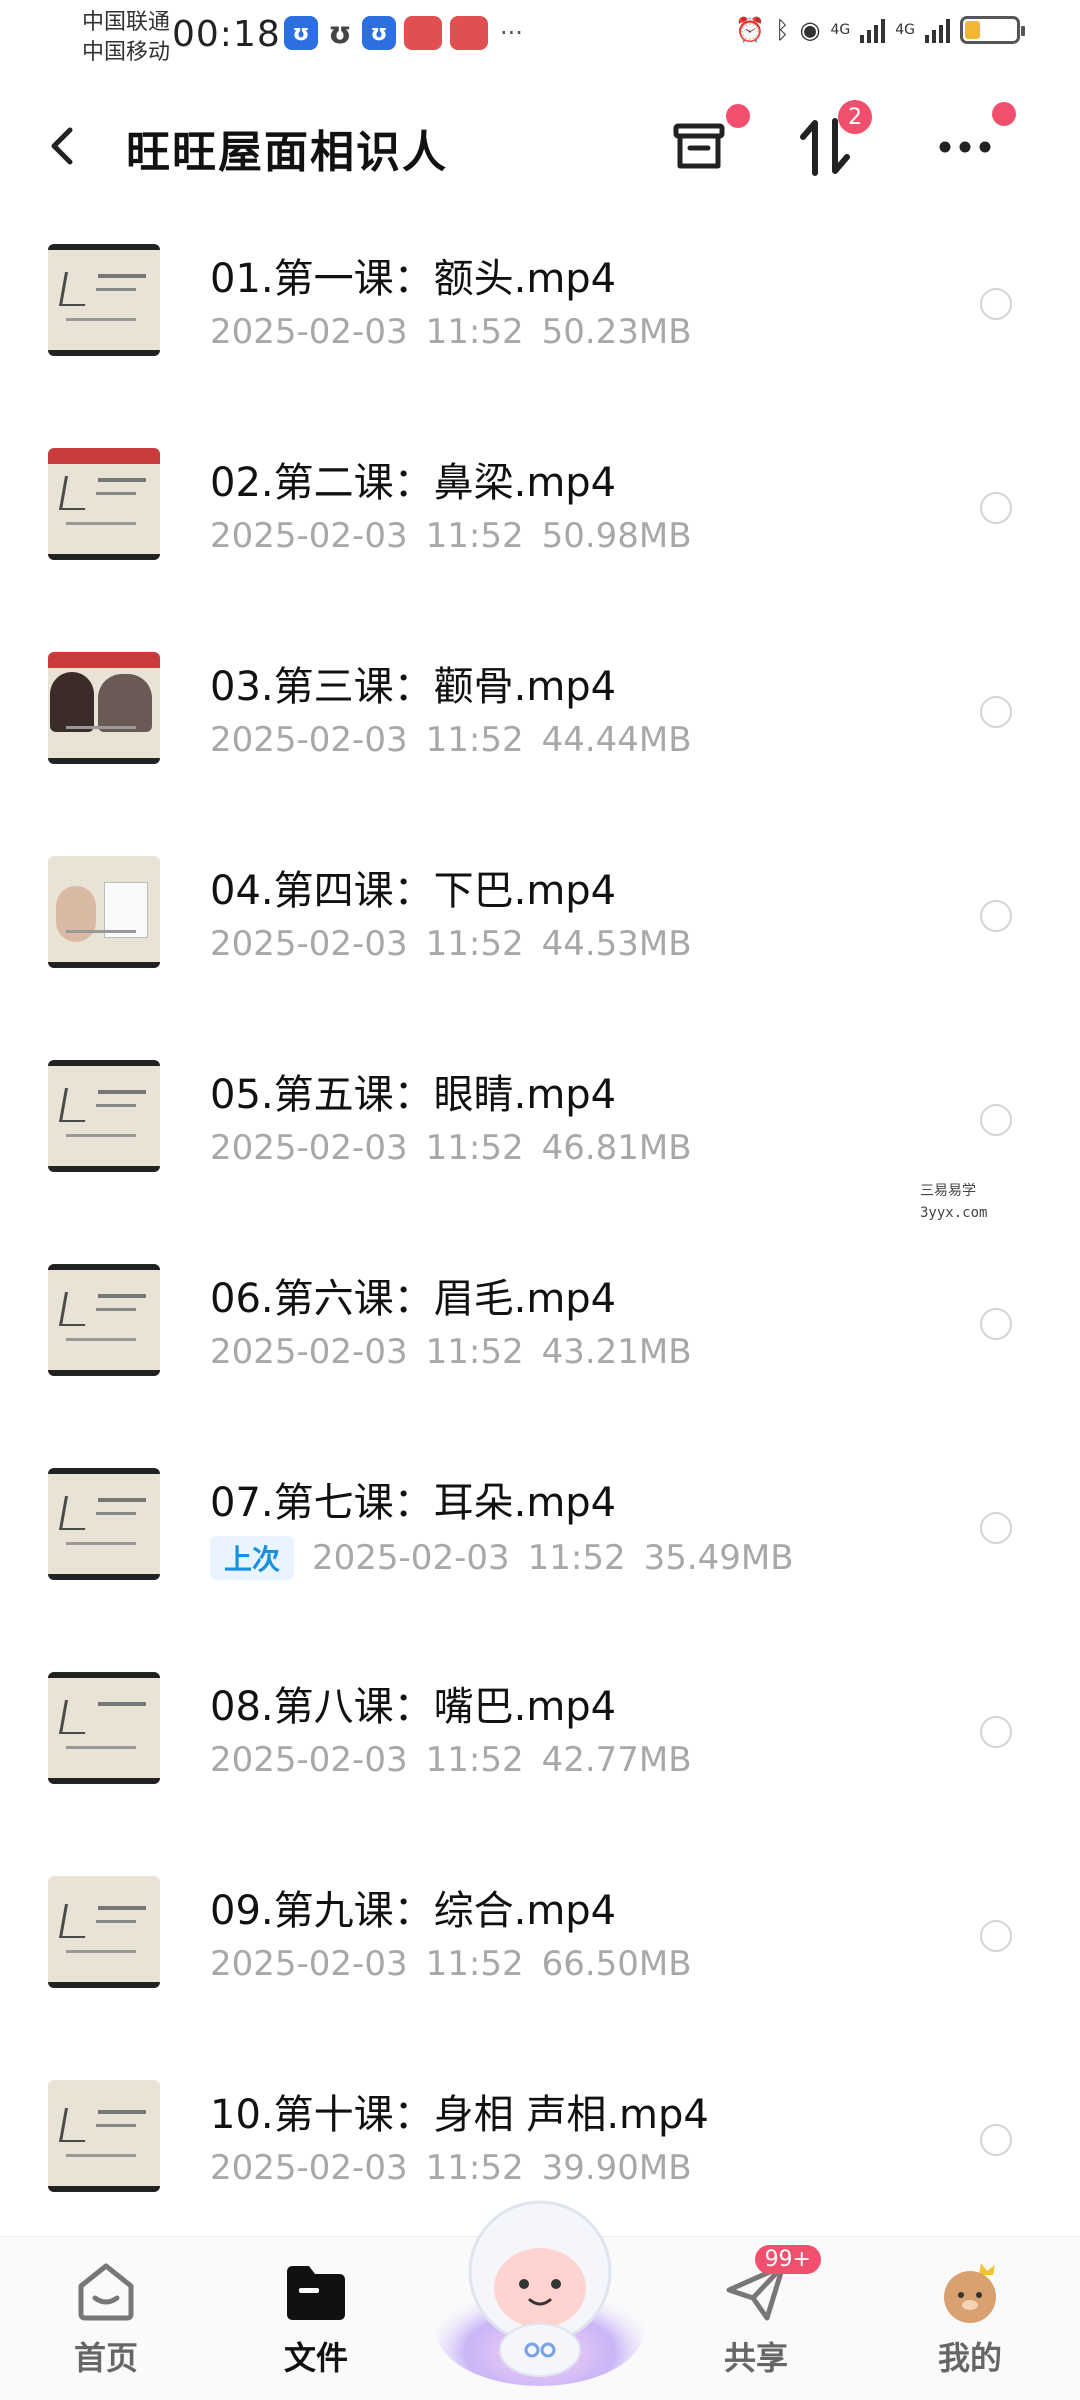 The width and height of the screenshot is (1080, 2400). Describe the element at coordinates (511, 33) in the screenshot. I see `more-notifications-icon: ···` at that location.